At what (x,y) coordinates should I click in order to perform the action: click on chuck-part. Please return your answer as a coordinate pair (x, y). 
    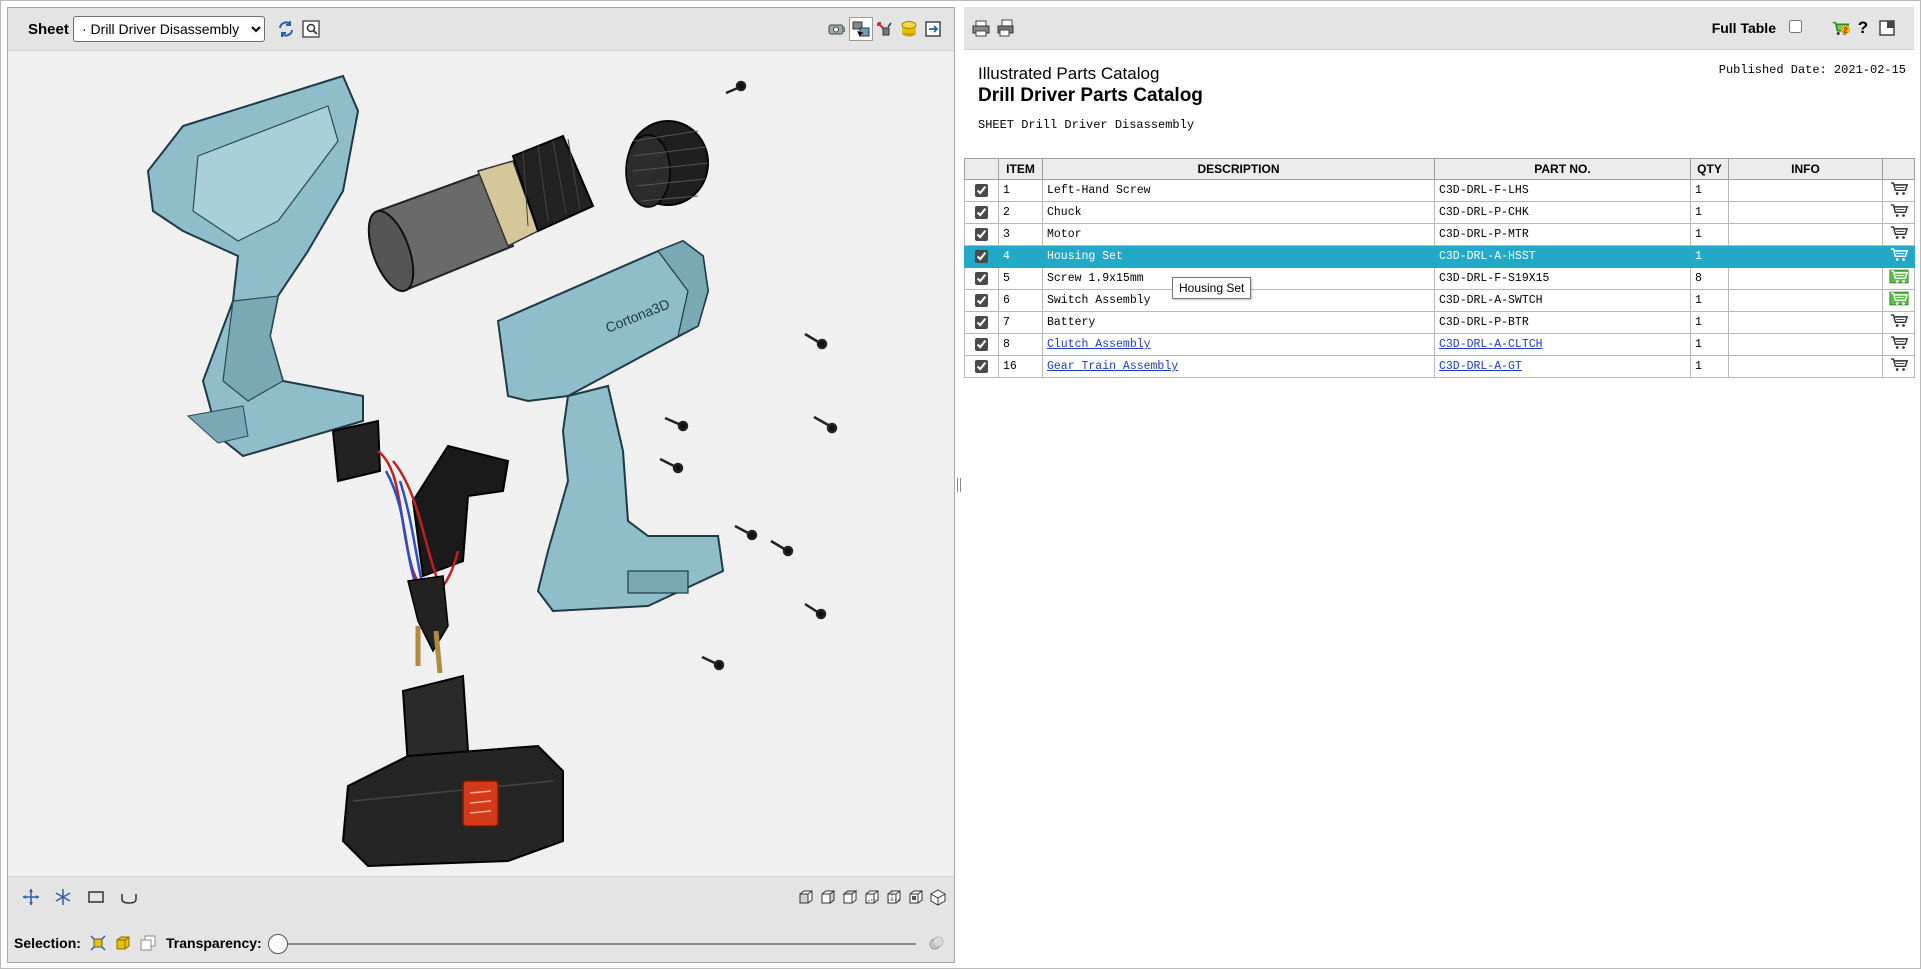
    Looking at the image, I should click on (667, 164).